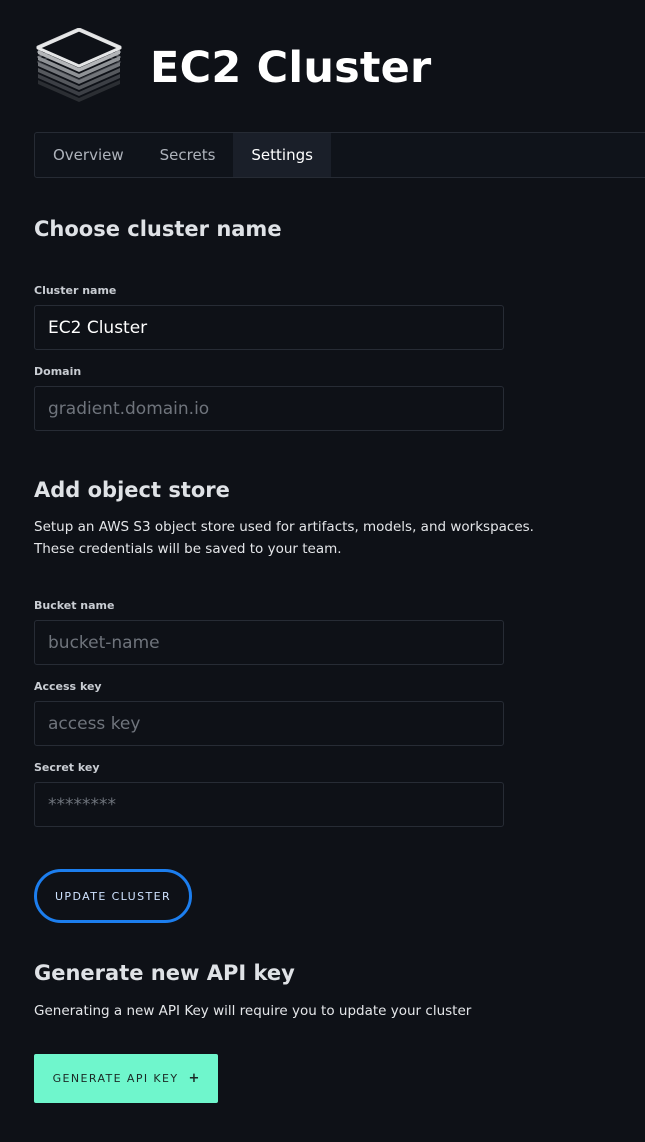  What do you see at coordinates (132, 490) in the screenshot?
I see `object-store-section-title: Add object store` at bounding box center [132, 490].